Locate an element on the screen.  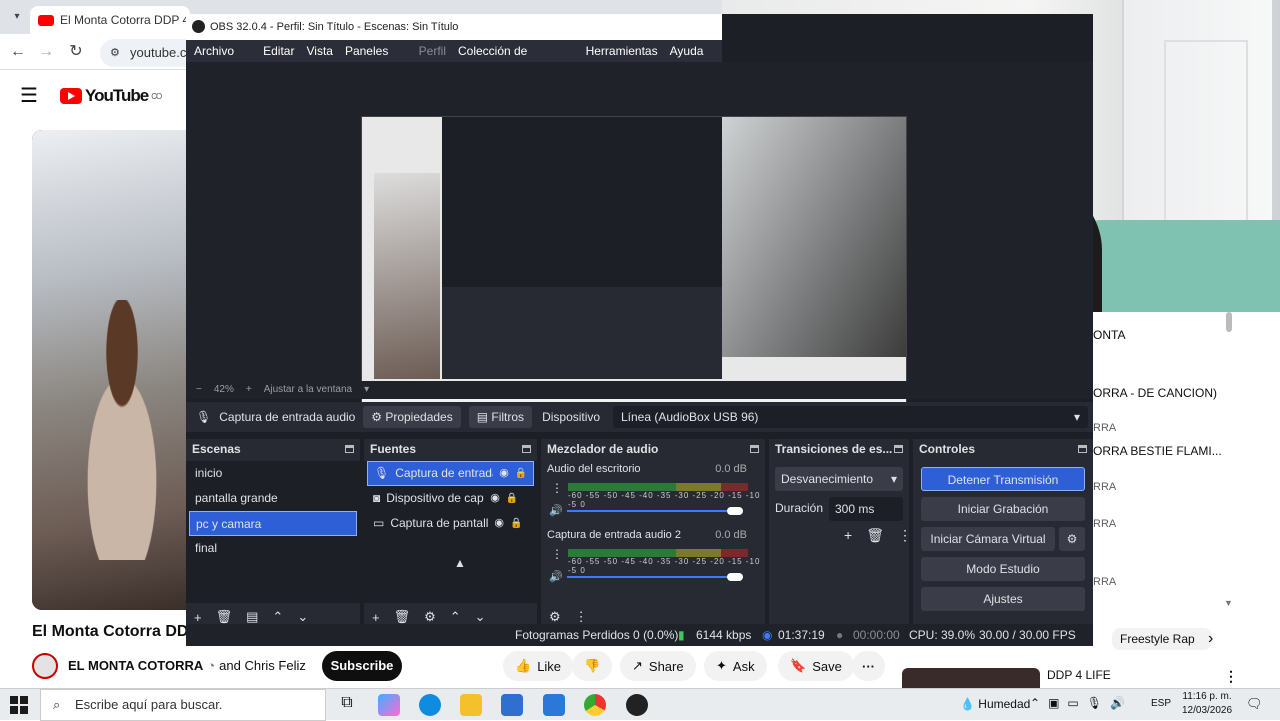
reco-title-2: ORRA - DE CANCION) is located at coordinates (1168, 393).